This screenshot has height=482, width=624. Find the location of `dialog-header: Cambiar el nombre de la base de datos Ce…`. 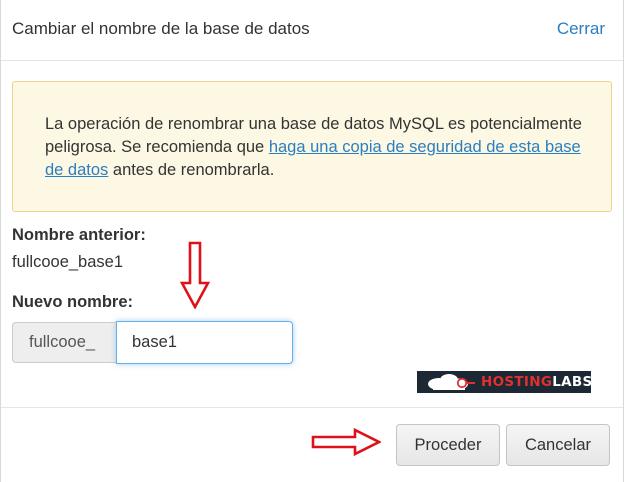

dialog-header: Cambiar el nombre de la base de datos Ce… is located at coordinates (312, 30).